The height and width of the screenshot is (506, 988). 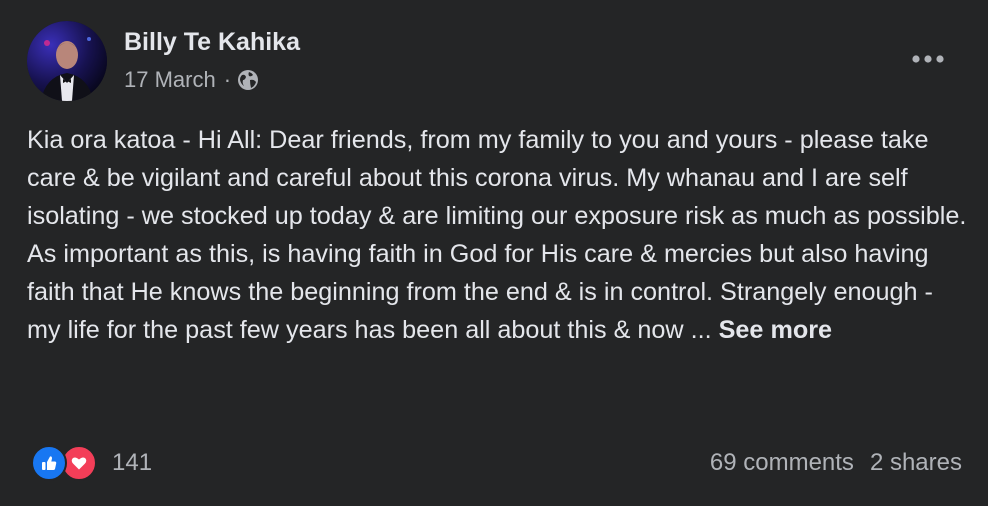 What do you see at coordinates (170, 80) in the screenshot?
I see `post-date: 17 March` at bounding box center [170, 80].